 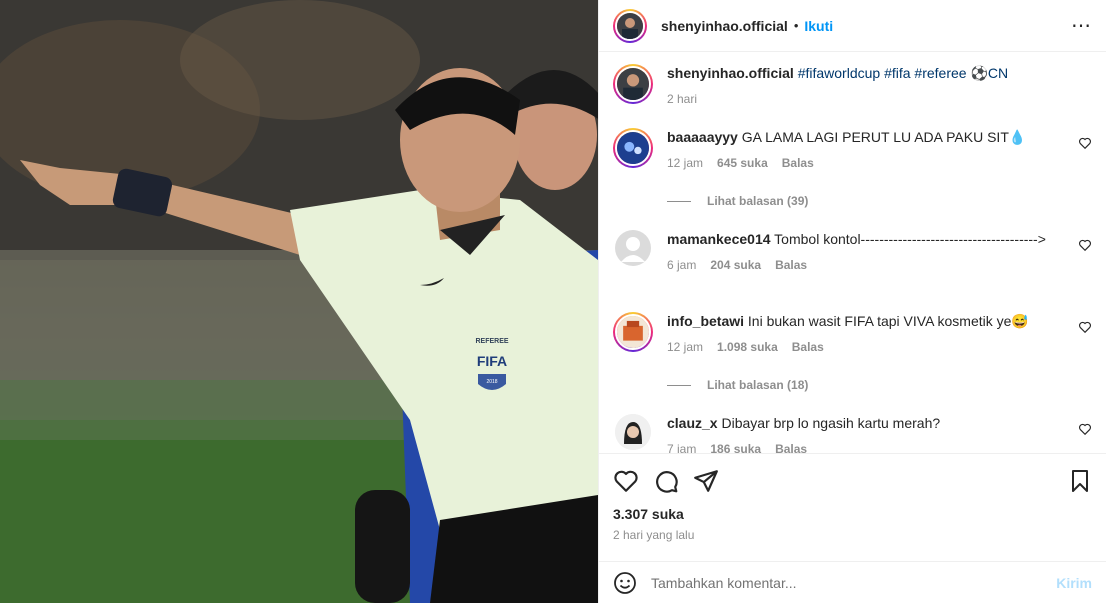 What do you see at coordinates (724, 26) in the screenshot?
I see `author-username: shenyinhao.official` at bounding box center [724, 26].